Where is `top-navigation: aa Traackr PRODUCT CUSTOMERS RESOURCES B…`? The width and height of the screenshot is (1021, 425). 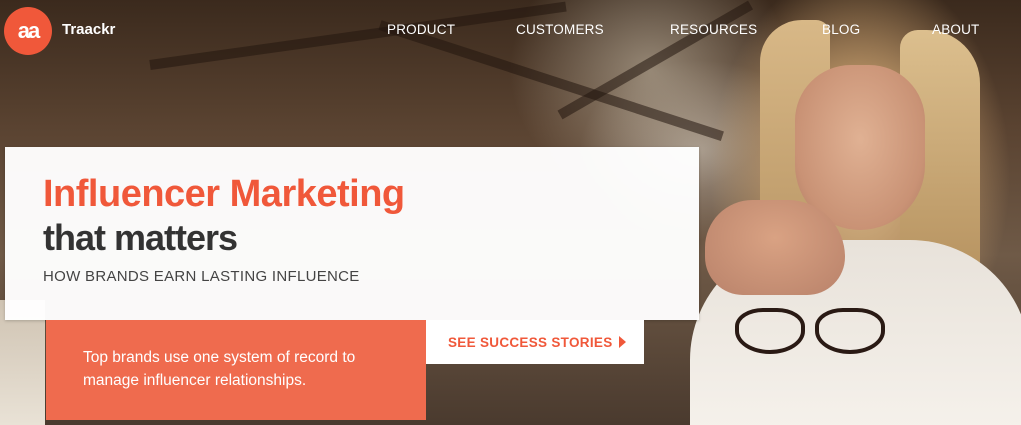
top-navigation: aa Traackr PRODUCT CUSTOMERS RESOURCES B… is located at coordinates (510, 30).